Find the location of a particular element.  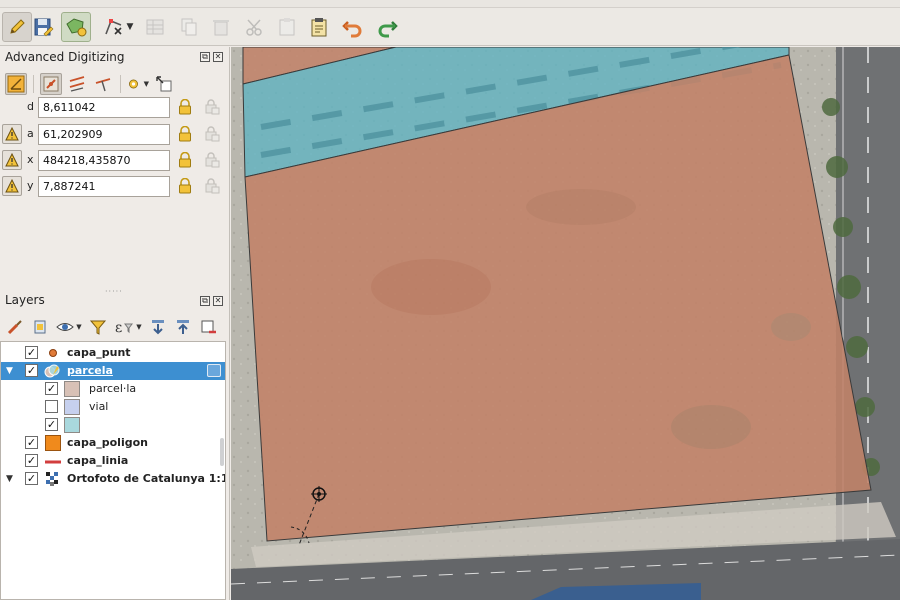

coord-label-x: x is located at coordinates (30, 159).